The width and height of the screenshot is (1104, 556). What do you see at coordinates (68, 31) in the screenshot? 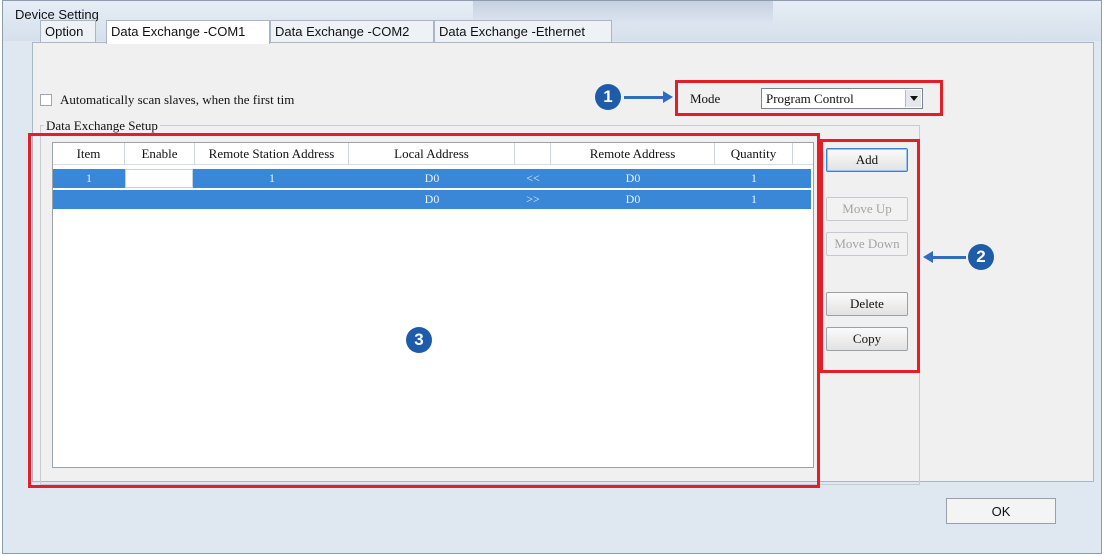
I see `tab-option: Option` at bounding box center [68, 31].